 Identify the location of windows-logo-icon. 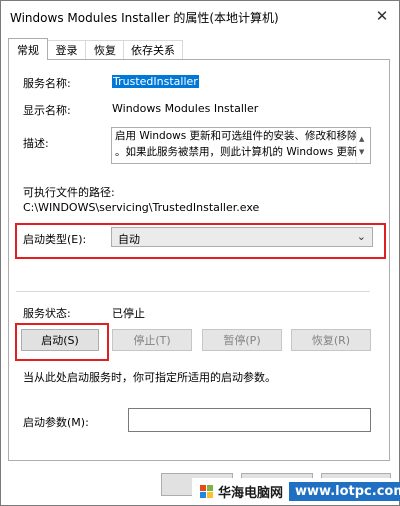
(207, 491).